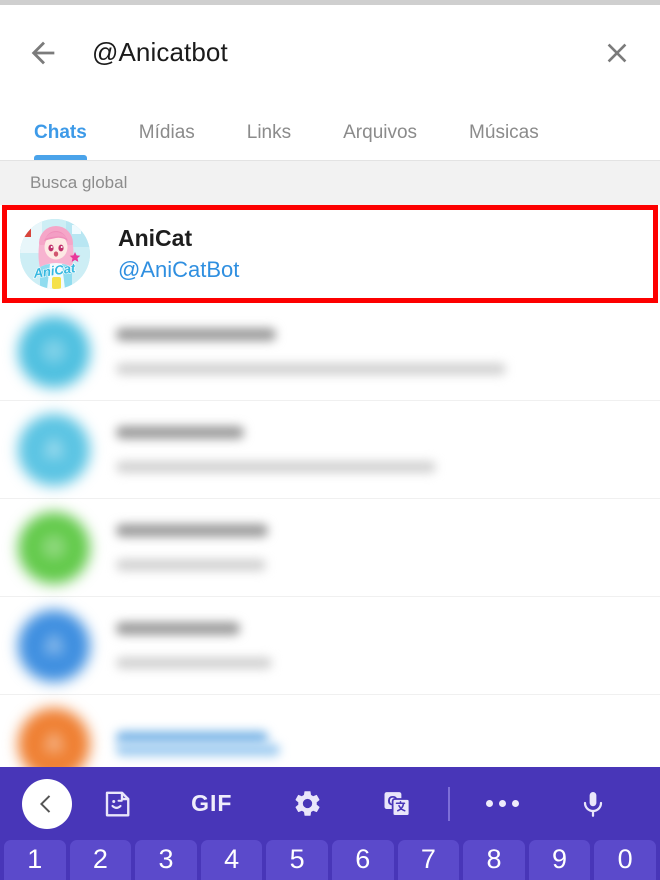 The width and height of the screenshot is (660, 880). Describe the element at coordinates (231, 860) in the screenshot. I see `key-4: 4` at that location.